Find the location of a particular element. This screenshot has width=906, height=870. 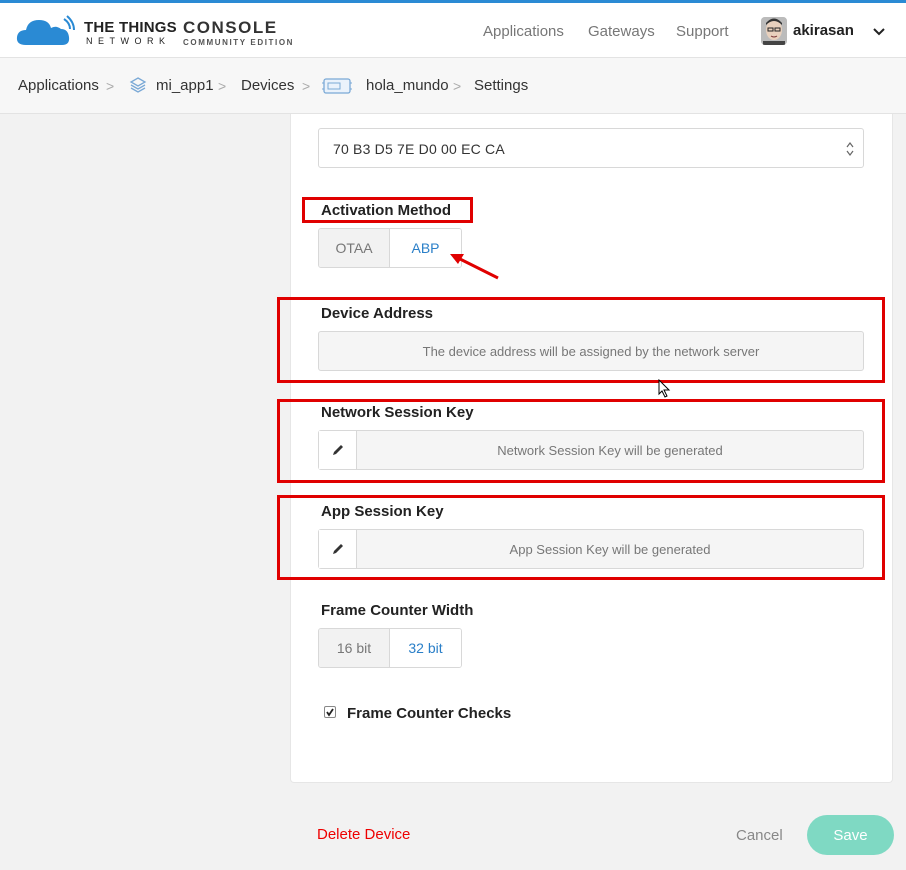

frame-counter-32bit-option: 32 bit is located at coordinates (425, 648).